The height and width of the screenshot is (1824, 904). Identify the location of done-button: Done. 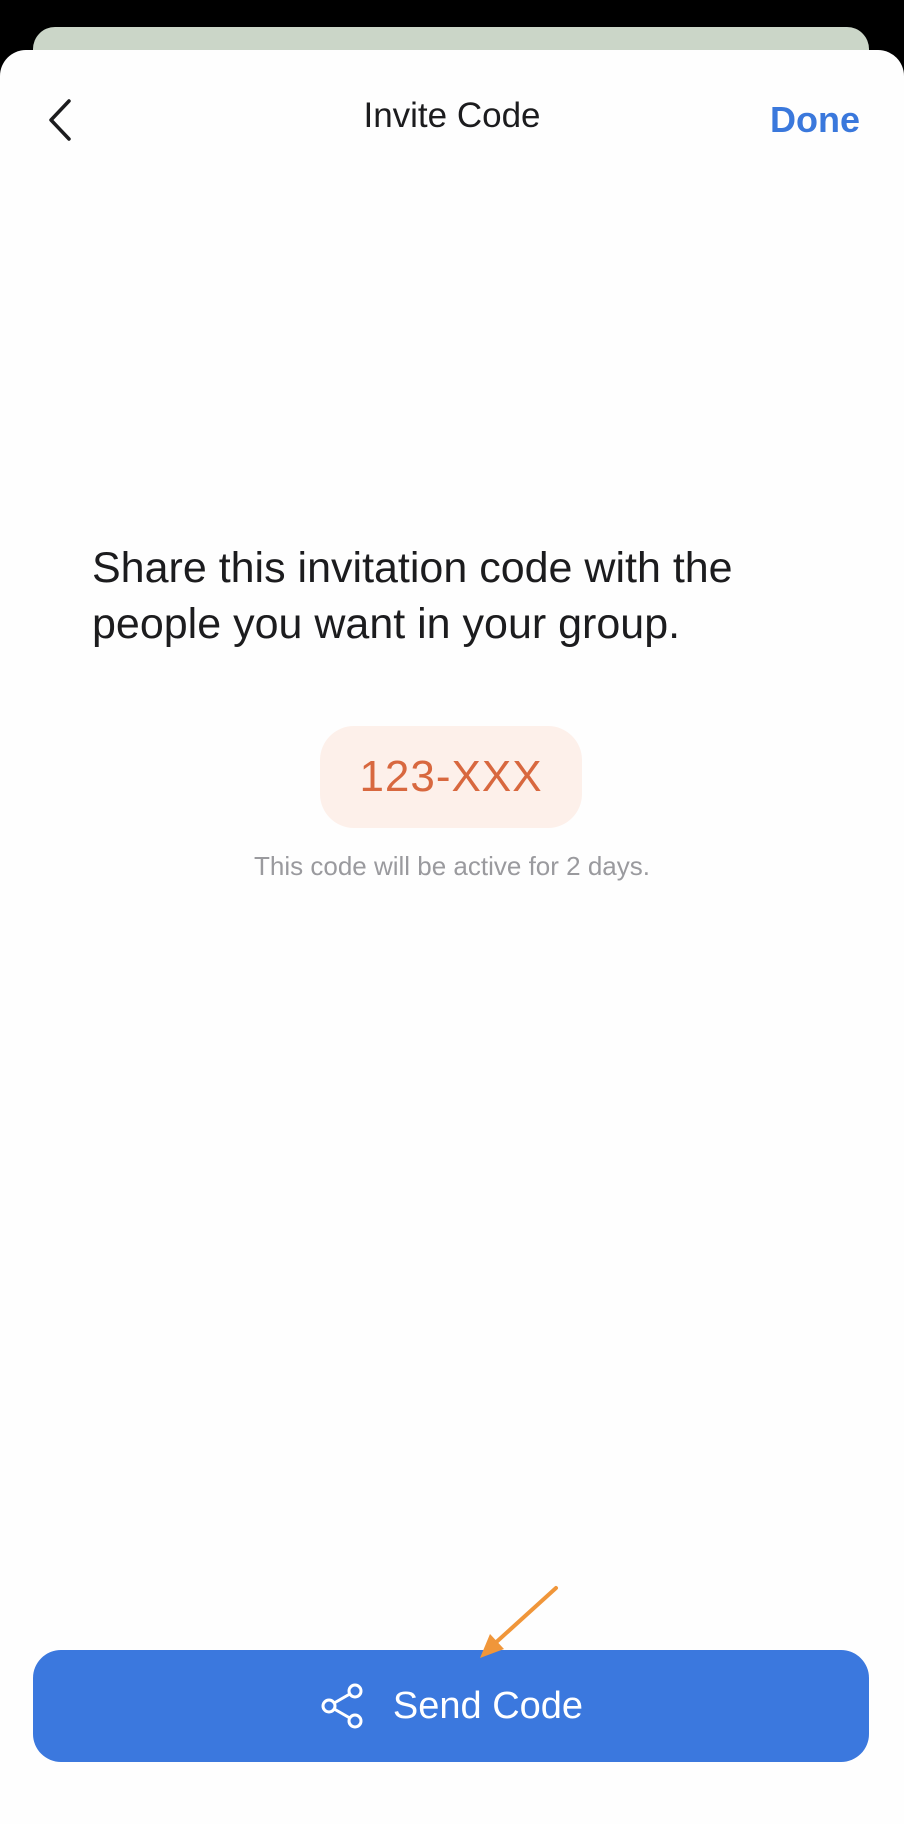
(815, 120).